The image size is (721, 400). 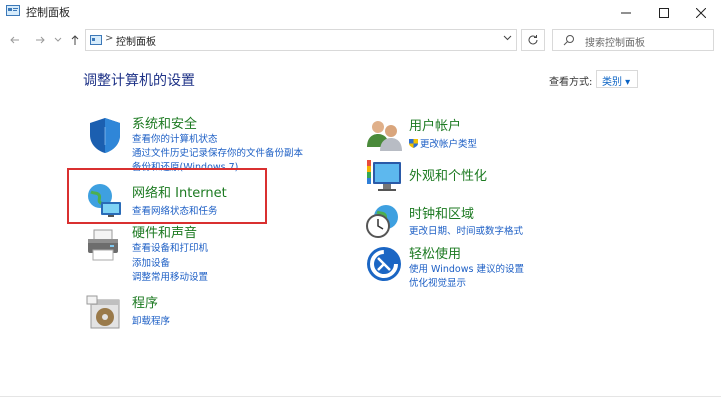 I want to click on close-button, so click(x=701, y=13).